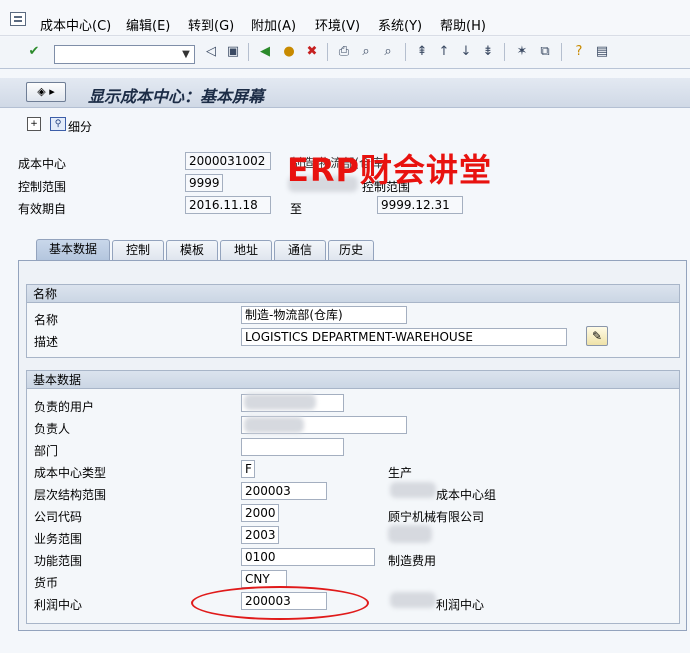 Image resolution: width=690 pixels, height=653 pixels. I want to click on next-page-icon: ↓, so click(466, 52).